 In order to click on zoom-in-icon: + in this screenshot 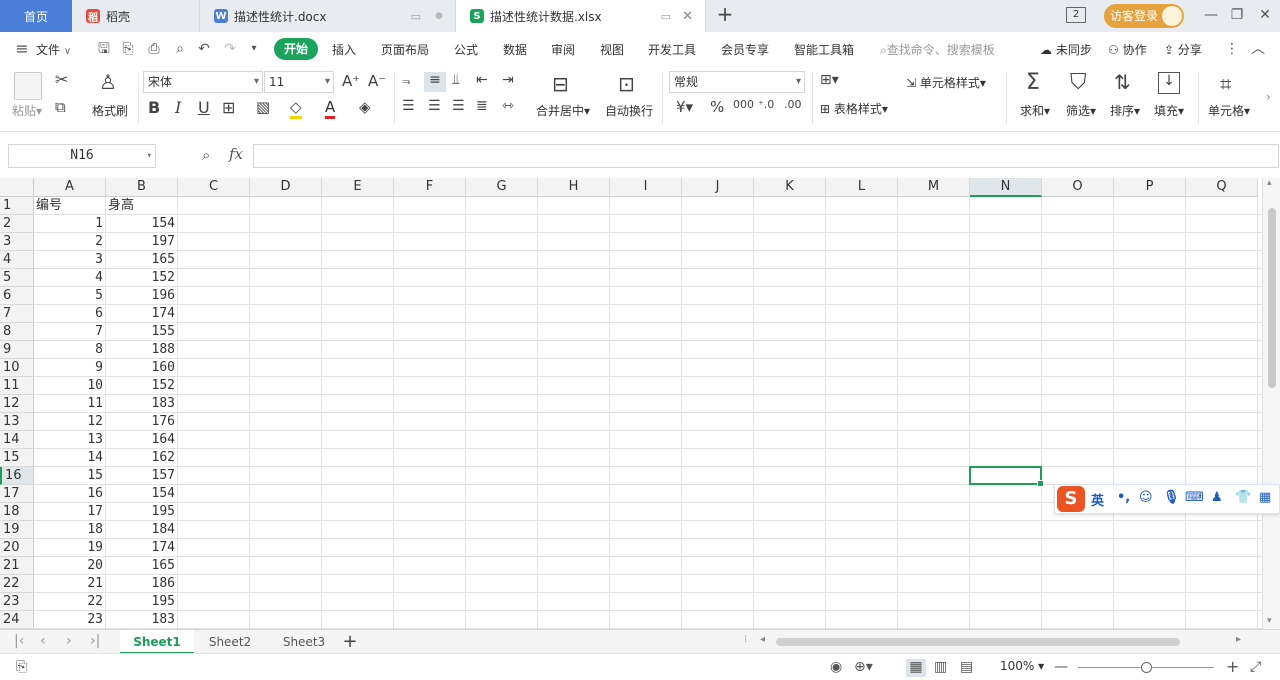, I will do `click(1232, 666)`.